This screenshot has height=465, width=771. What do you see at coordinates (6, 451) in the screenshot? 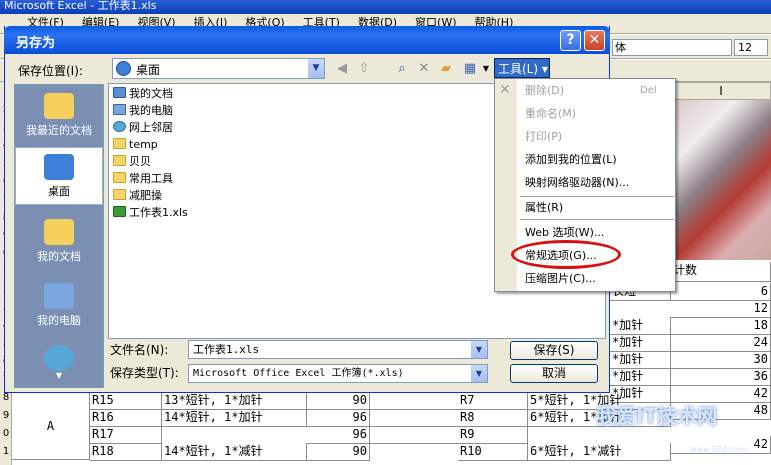
I see `row-number: 1` at bounding box center [6, 451].